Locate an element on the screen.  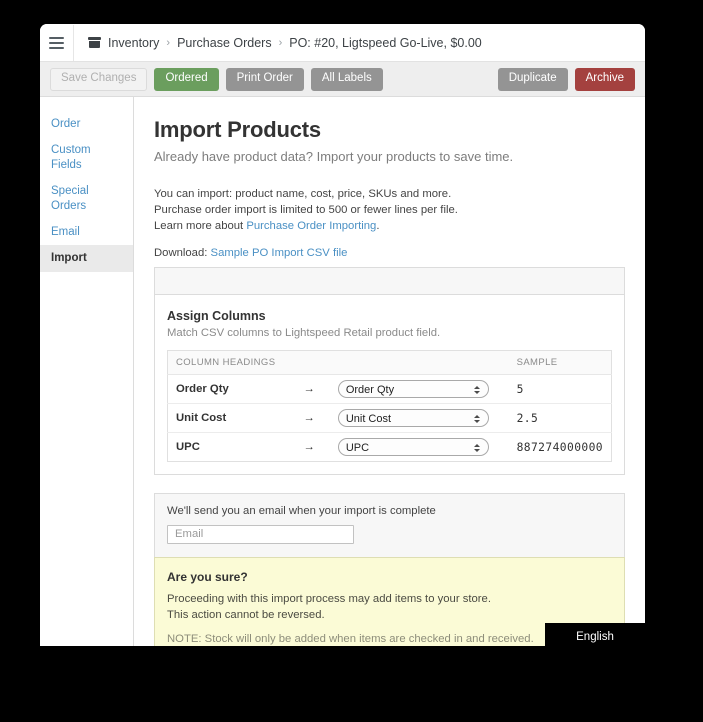
field-select-unit-cost: Unit Cost is located at coordinates (413, 418).